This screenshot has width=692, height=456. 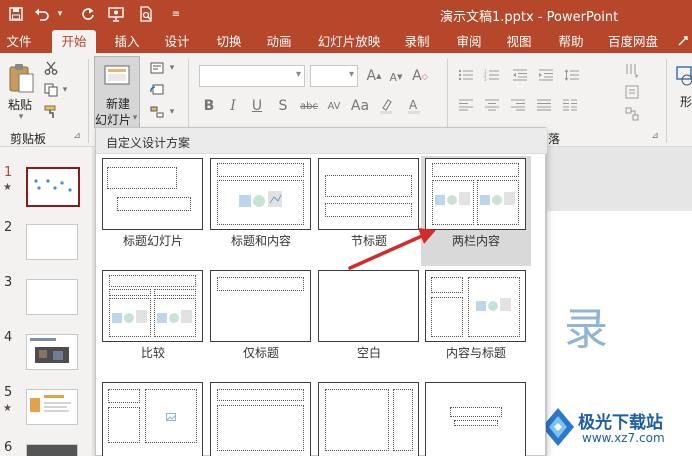 I want to click on arrow-shaft, so click(x=386, y=252).